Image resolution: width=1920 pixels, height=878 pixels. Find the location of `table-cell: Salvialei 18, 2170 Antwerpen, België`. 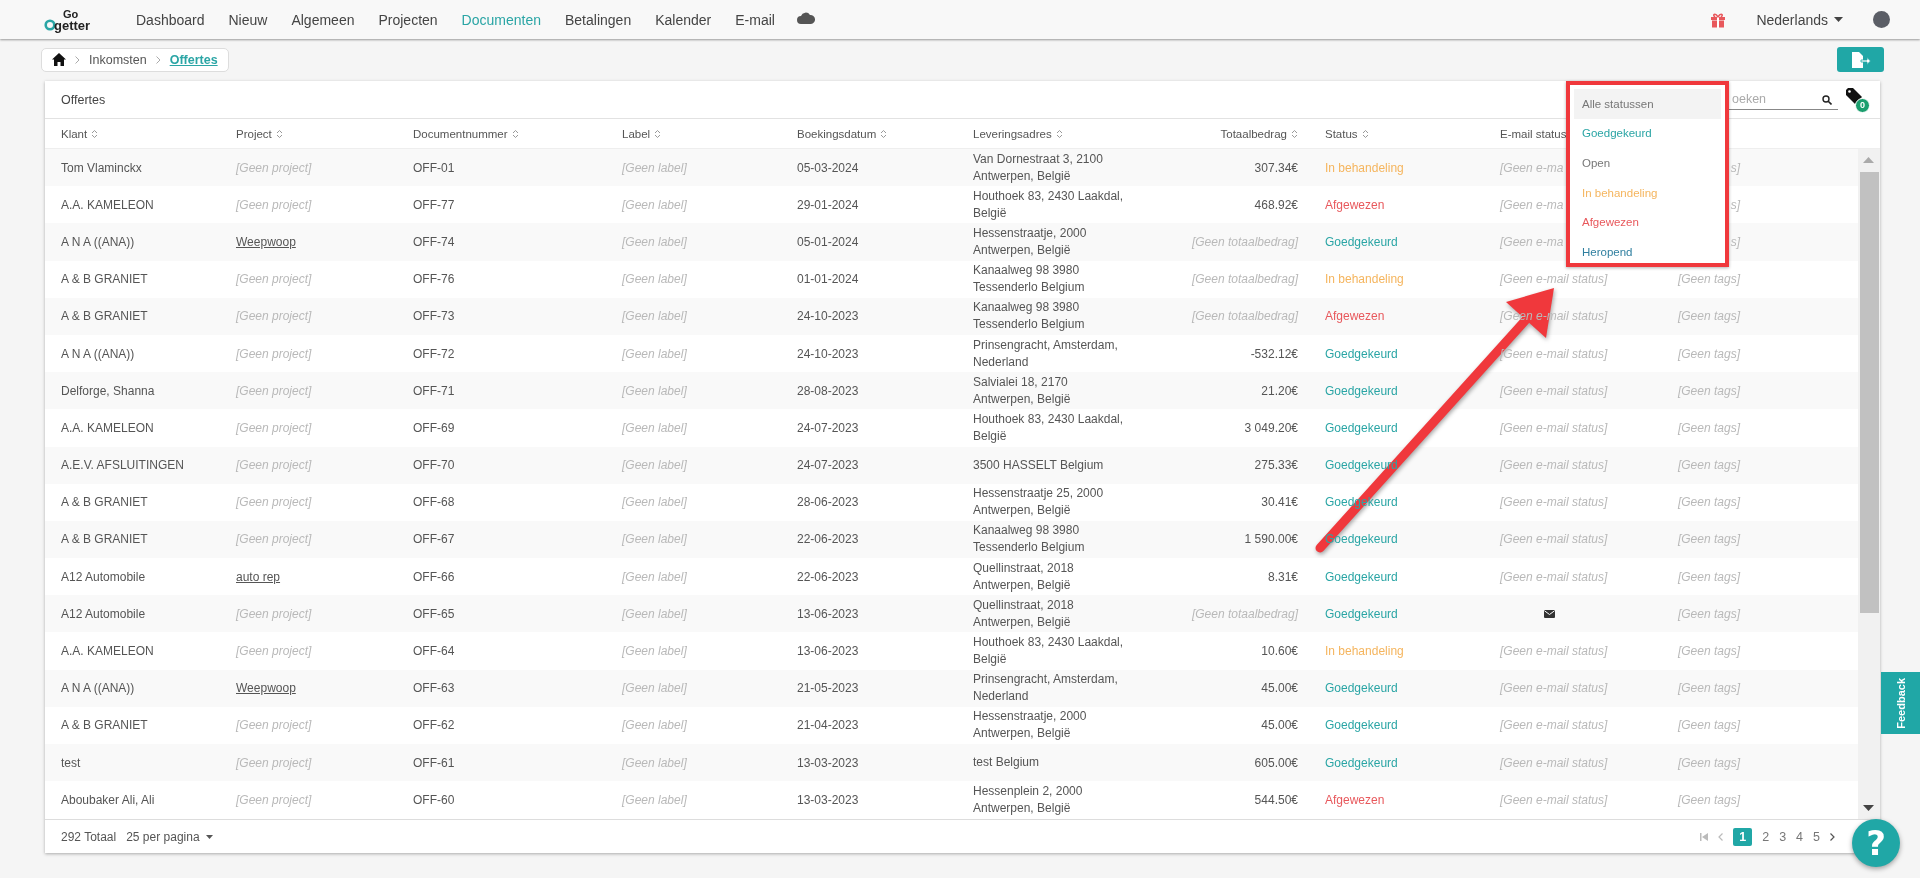

table-cell: Salvialei 18, 2170 Antwerpen, België is located at coordinates (1022, 390).